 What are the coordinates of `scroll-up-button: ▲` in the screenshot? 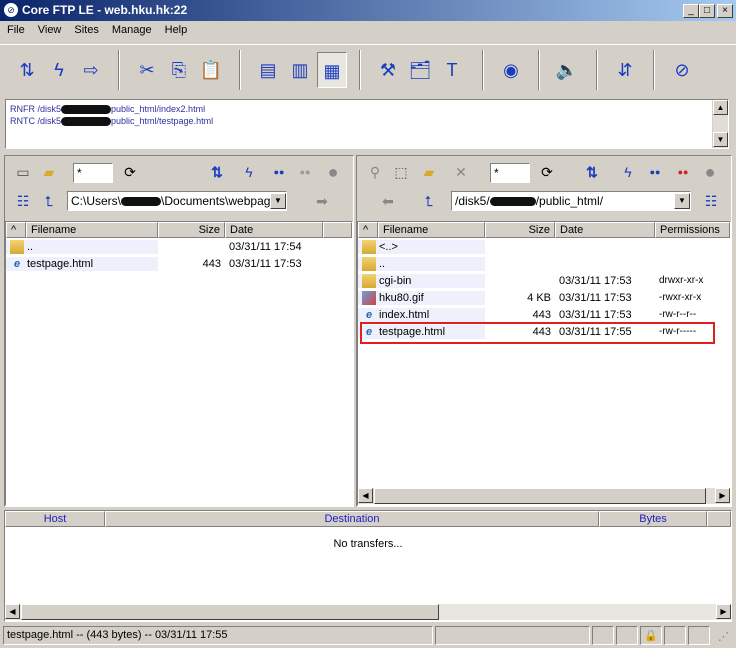 It's located at (720, 107).